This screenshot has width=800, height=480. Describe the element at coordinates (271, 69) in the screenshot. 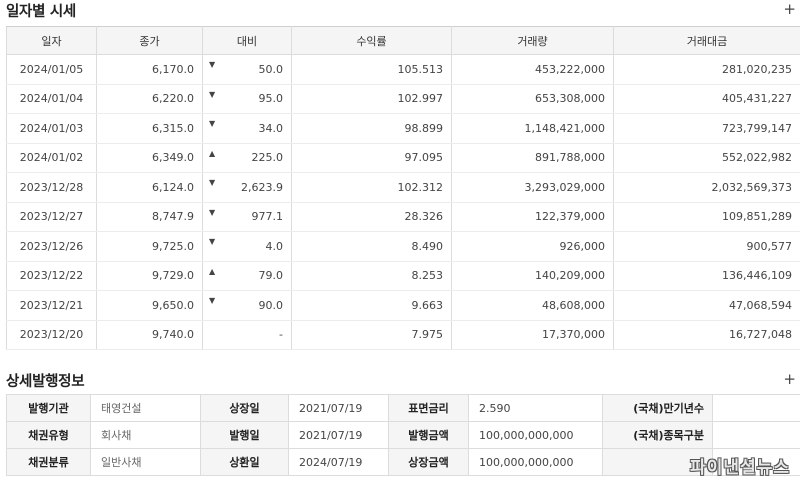

I see `cell-change-value: 50.0` at that location.